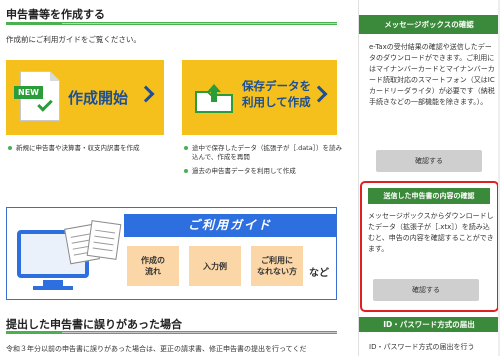 The width and height of the screenshot is (500, 356). What do you see at coordinates (98, 98) in the screenshot?
I see `start-create-title: 作成開始` at bounding box center [98, 98].